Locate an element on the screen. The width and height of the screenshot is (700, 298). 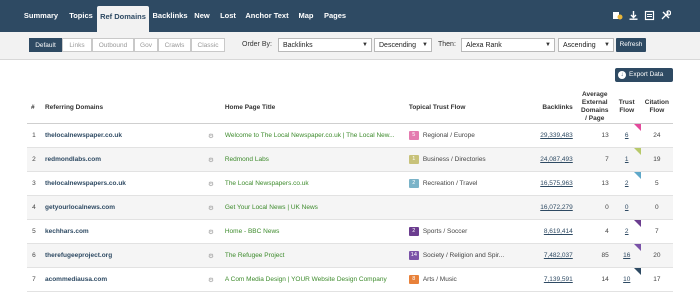
topical-trust-flow: 5 Regional / Europe is located at coordinates (461, 135).